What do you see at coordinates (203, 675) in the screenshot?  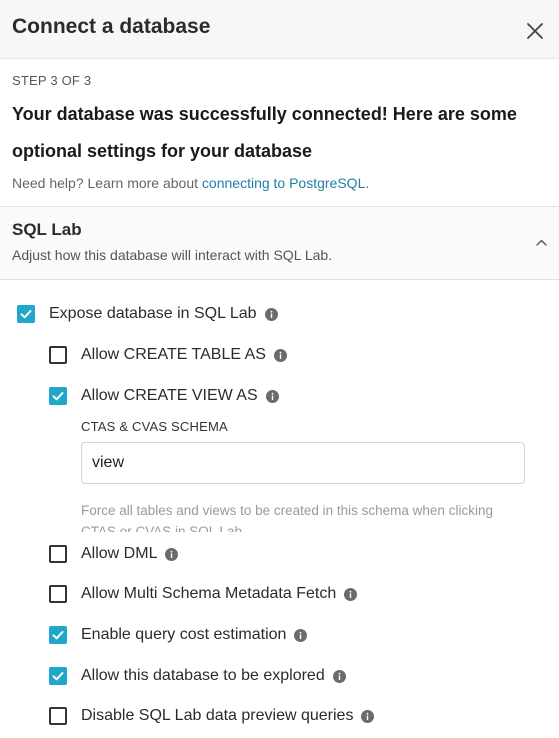 I see `option-label: Allow this database to be explored` at bounding box center [203, 675].